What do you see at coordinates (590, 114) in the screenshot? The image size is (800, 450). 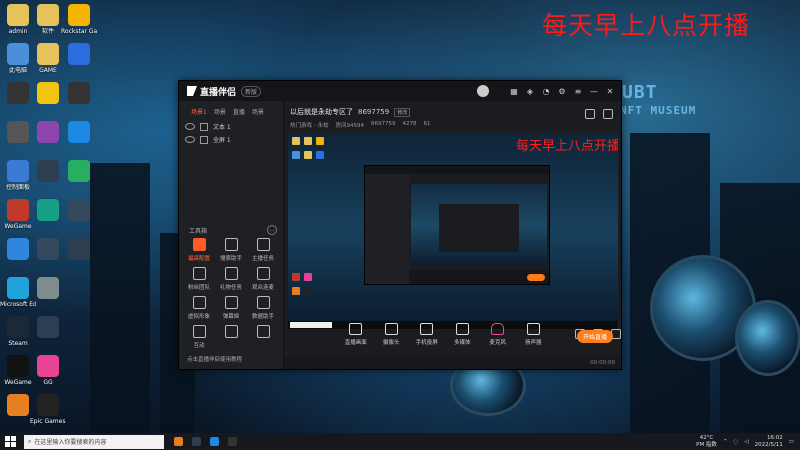 I see `layout-icon` at bounding box center [590, 114].